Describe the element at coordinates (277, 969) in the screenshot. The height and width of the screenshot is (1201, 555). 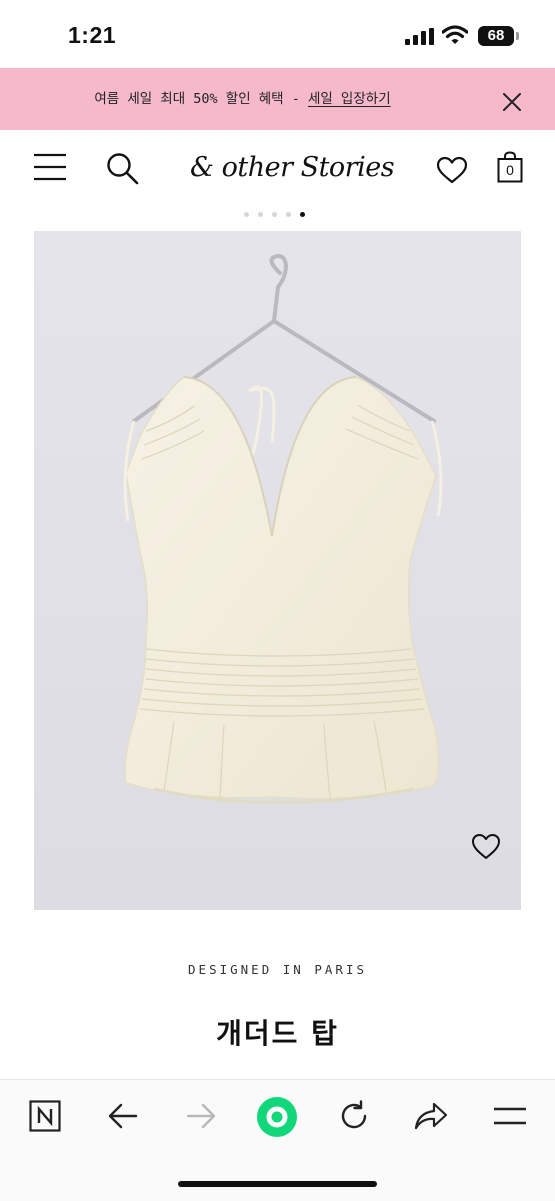
I see `designed-in-label: DESIGNED IN PARIS` at that location.